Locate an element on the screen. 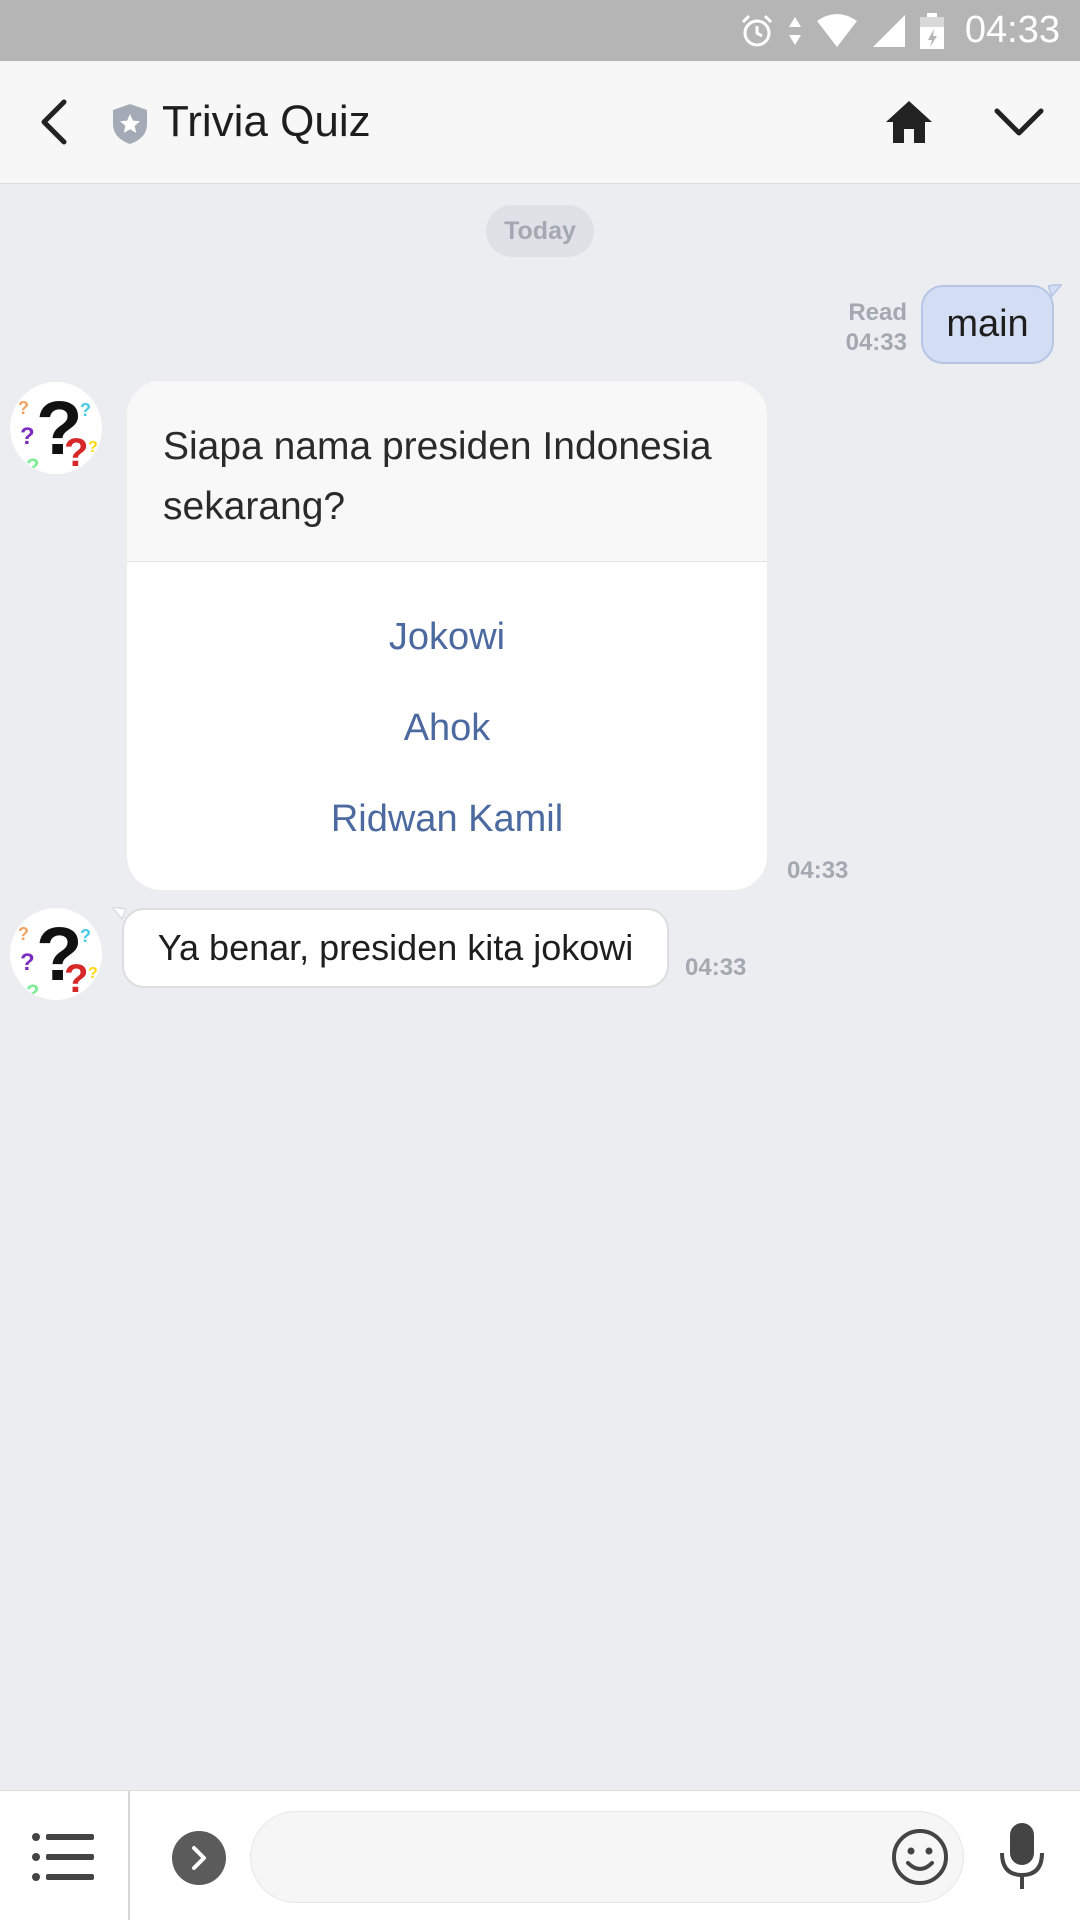  battery-icon is located at coordinates (931, 30).